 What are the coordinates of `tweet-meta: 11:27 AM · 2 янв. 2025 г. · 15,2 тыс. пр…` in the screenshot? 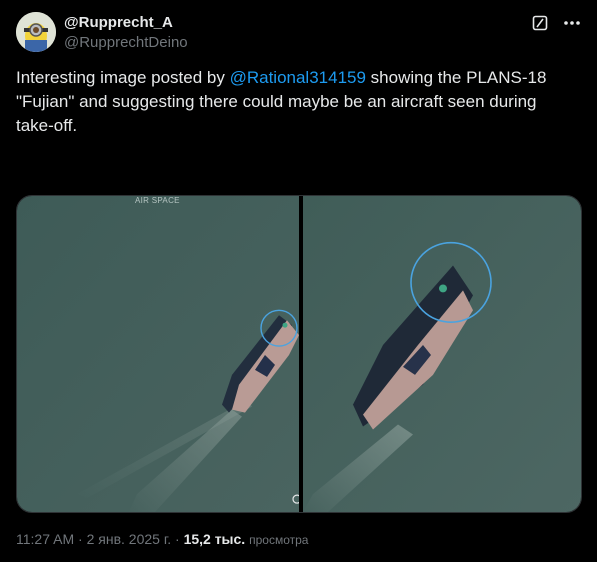 It's located at (162, 539).